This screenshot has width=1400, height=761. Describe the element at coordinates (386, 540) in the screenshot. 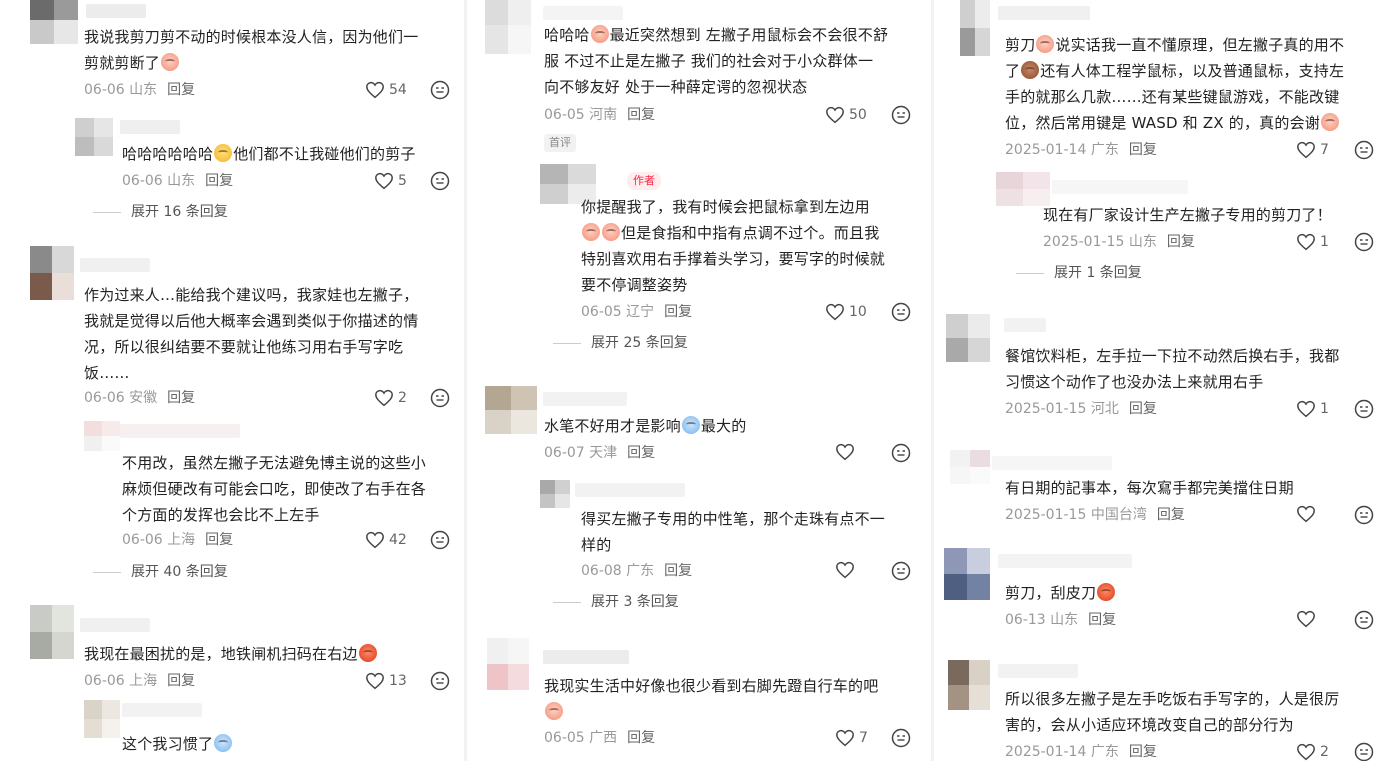

I see `like-button: 42` at that location.